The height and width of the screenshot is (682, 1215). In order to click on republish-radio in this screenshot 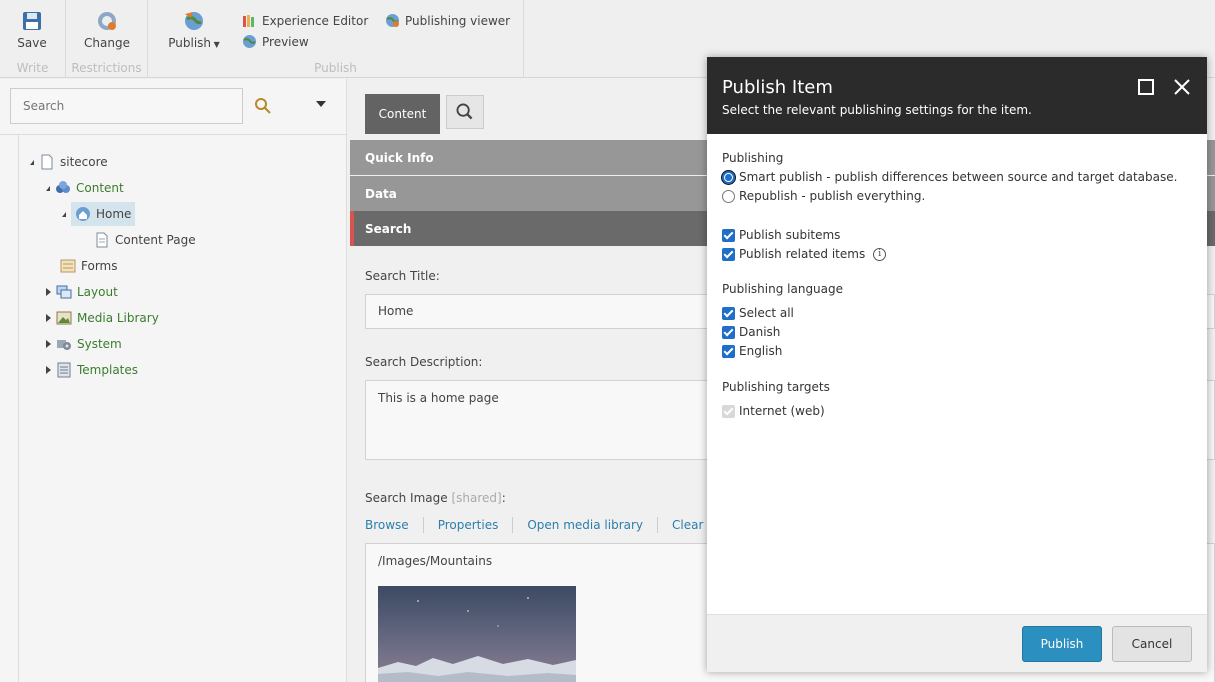, I will do `click(728, 196)`.